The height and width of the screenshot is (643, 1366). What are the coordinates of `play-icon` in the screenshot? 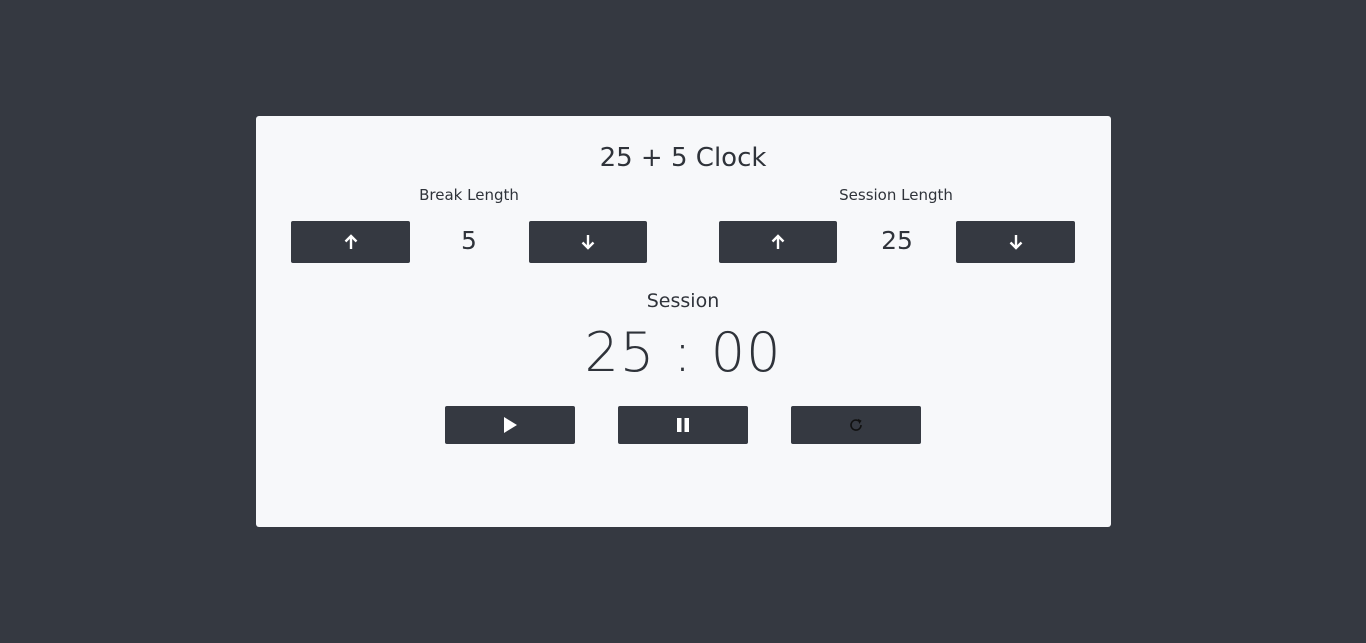 It's located at (510, 425).